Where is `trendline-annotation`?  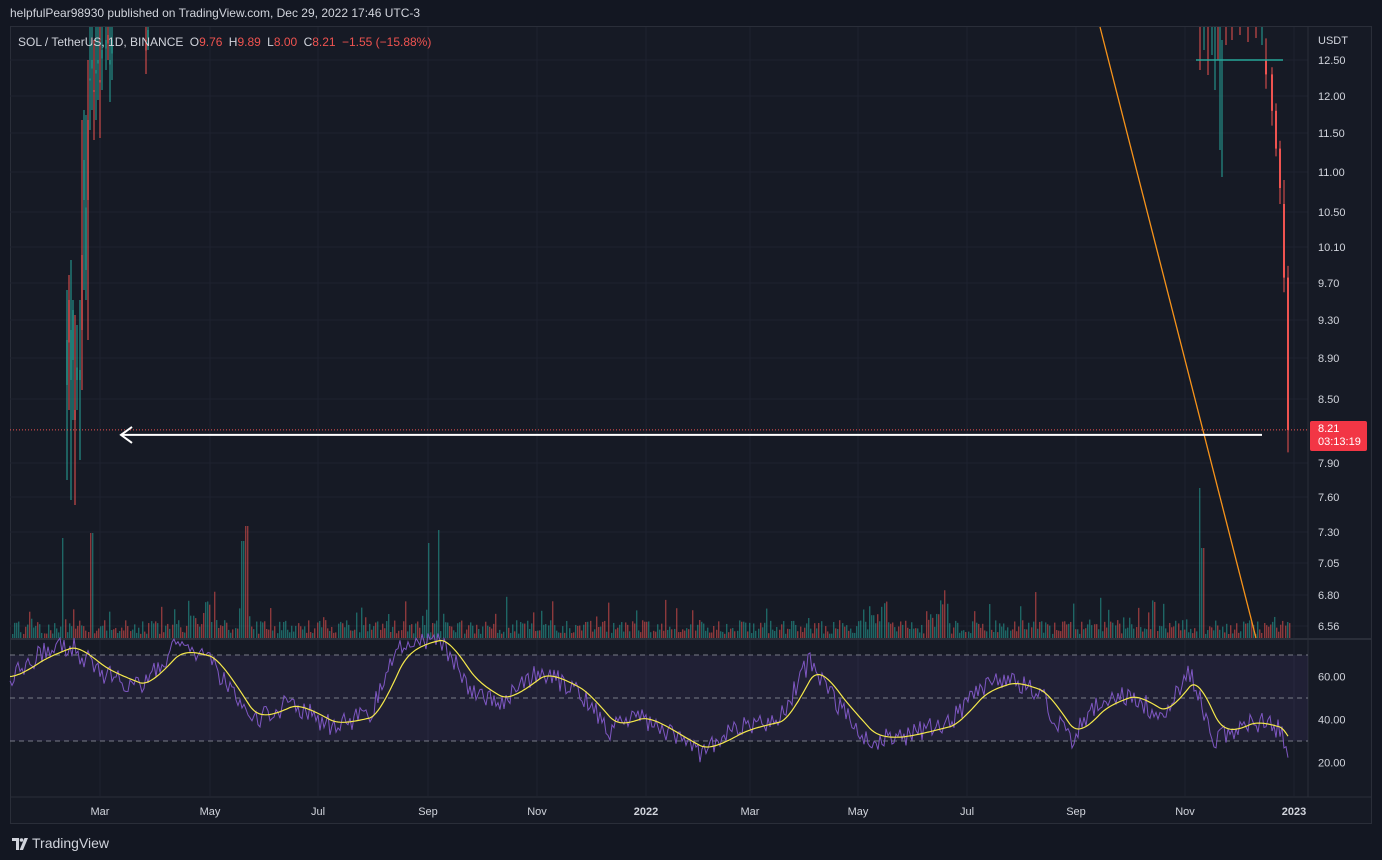 trendline-annotation is located at coordinates (1178, 332).